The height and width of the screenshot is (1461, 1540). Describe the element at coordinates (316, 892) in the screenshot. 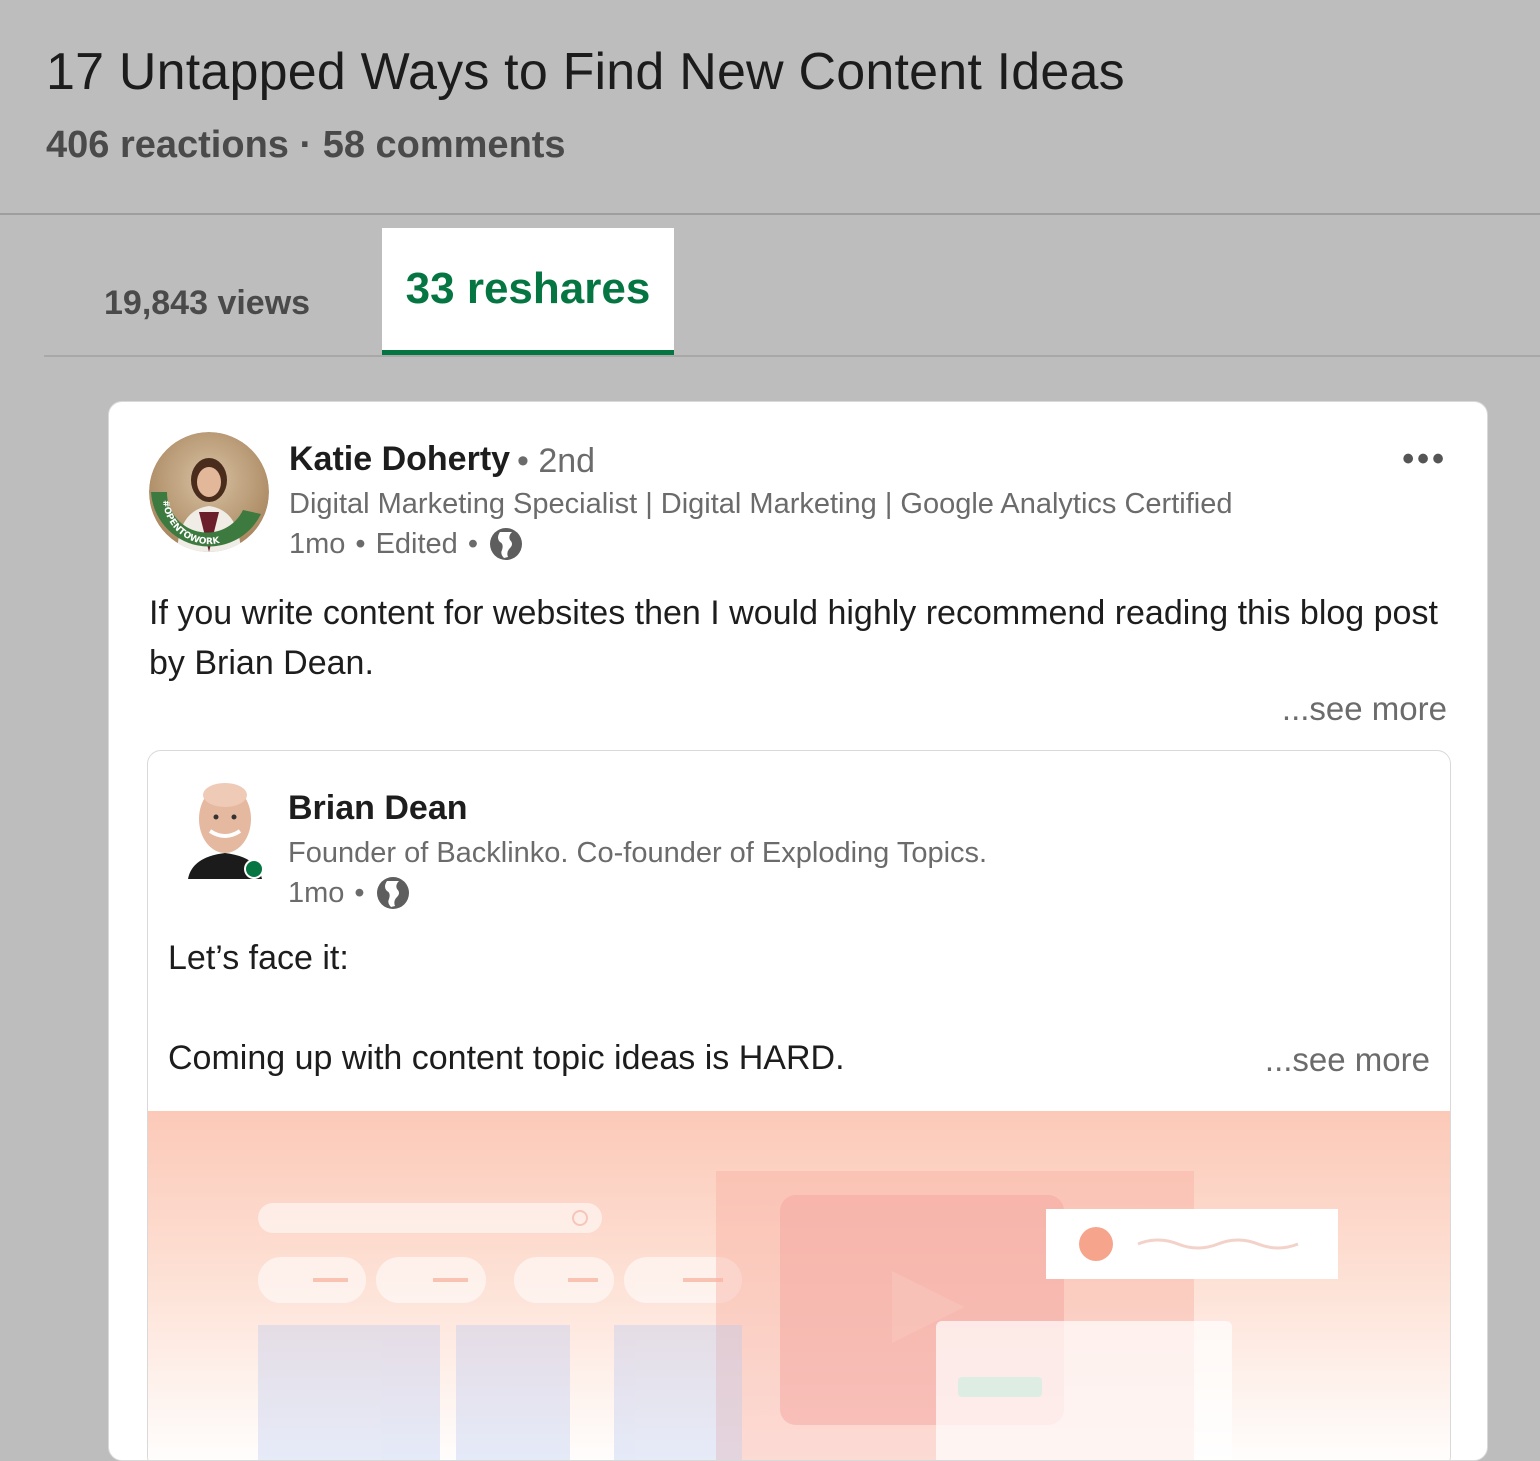

I see `brian-time: 1mo` at that location.